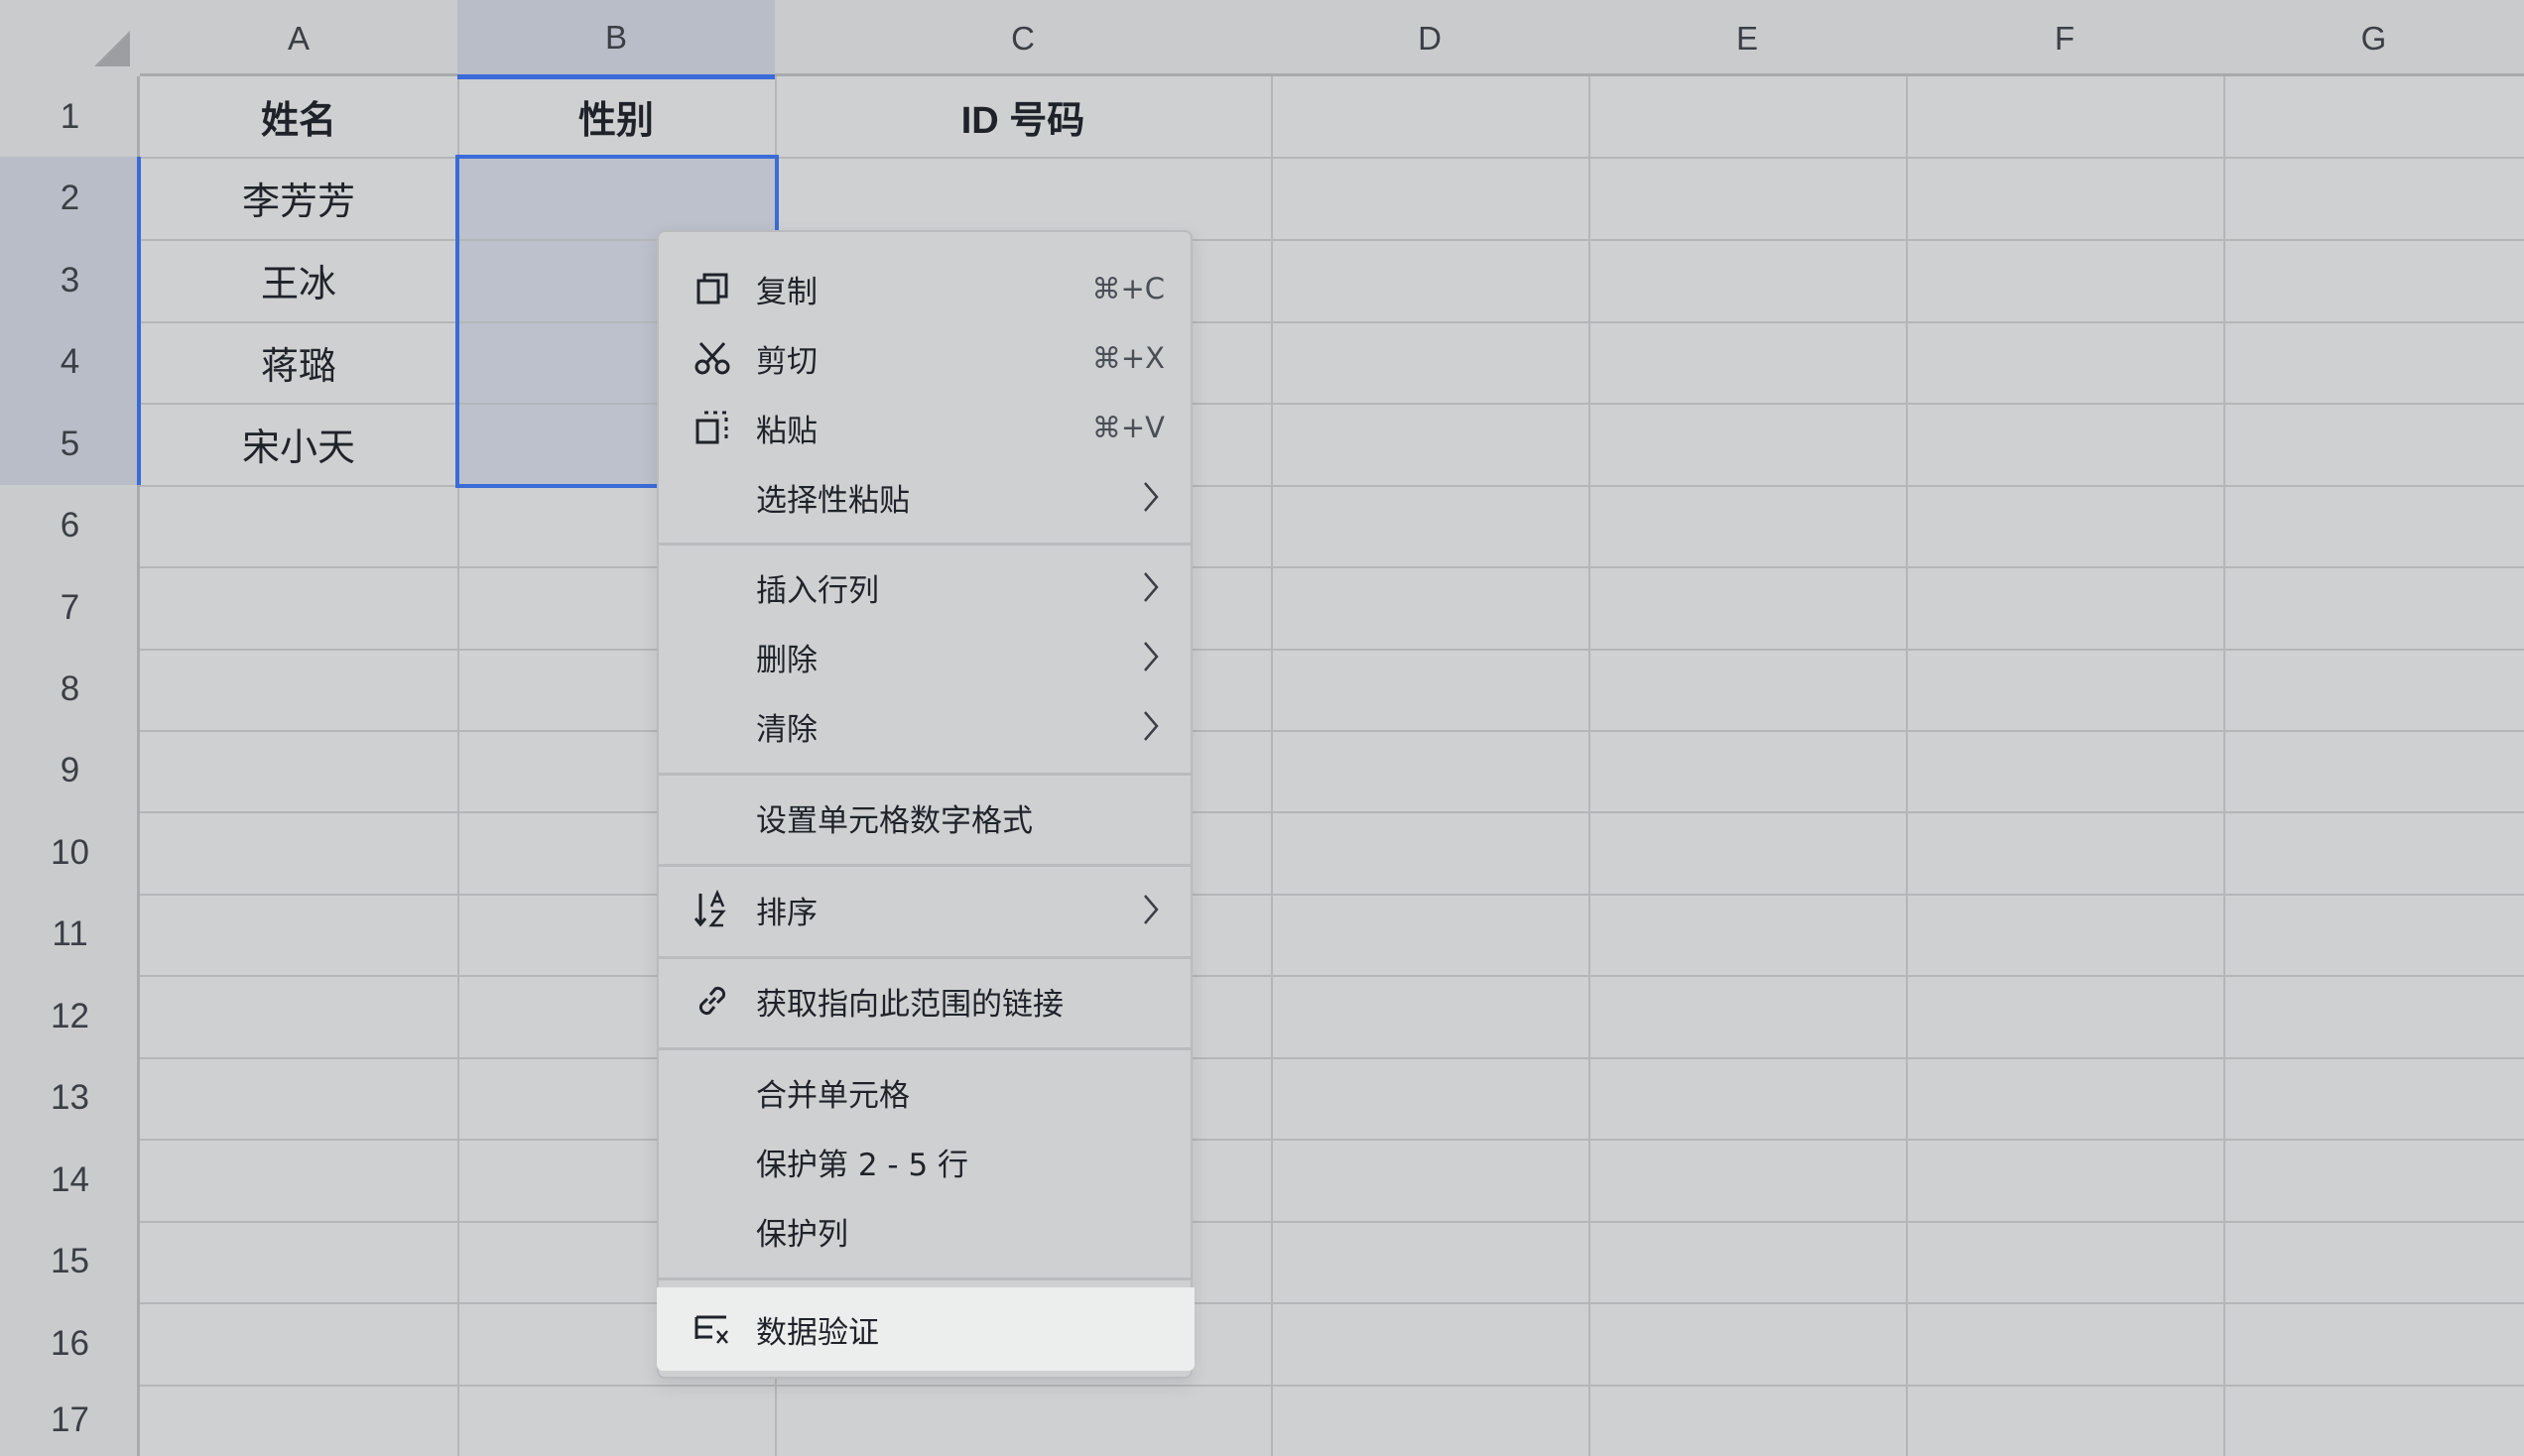 This screenshot has width=2524, height=1456. I want to click on row-header-8: 8, so click(70, 689).